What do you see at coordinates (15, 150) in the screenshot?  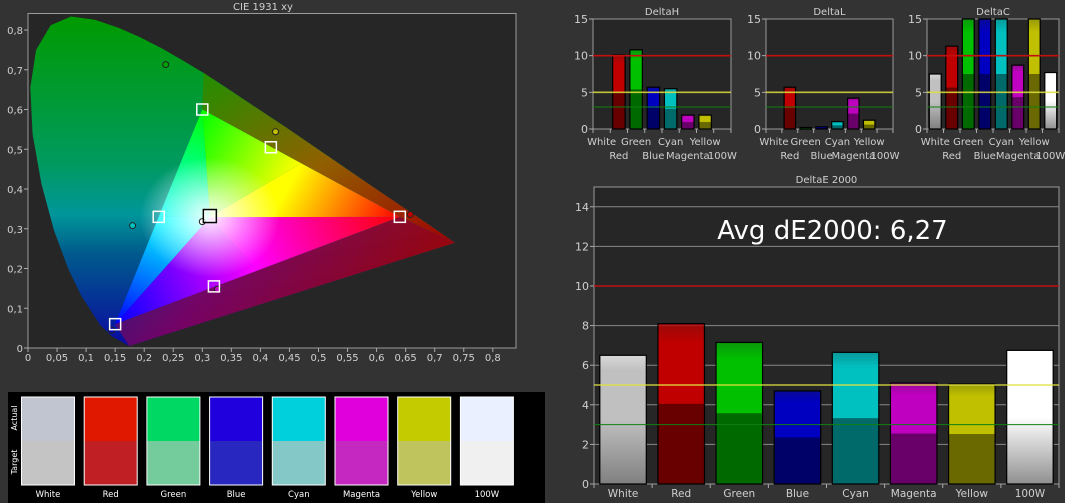 I see `y-tick-label: 0,5` at bounding box center [15, 150].